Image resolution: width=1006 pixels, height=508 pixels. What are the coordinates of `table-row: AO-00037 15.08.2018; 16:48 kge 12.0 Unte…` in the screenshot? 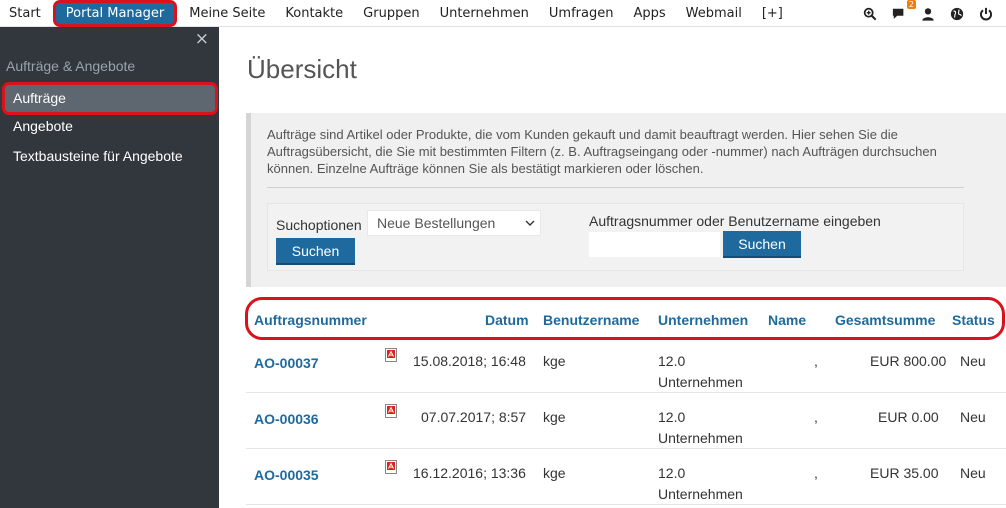 It's located at (626, 365).